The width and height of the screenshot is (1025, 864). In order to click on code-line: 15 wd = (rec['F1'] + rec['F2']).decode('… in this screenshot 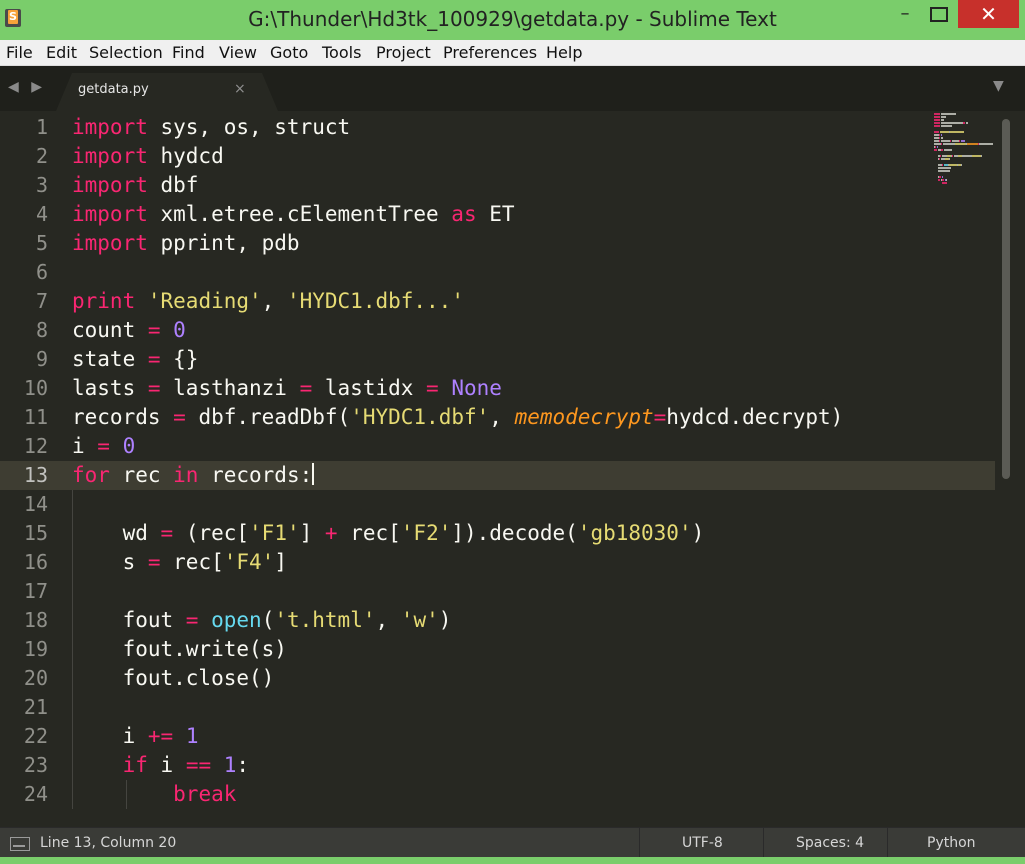, I will do `click(497, 533)`.